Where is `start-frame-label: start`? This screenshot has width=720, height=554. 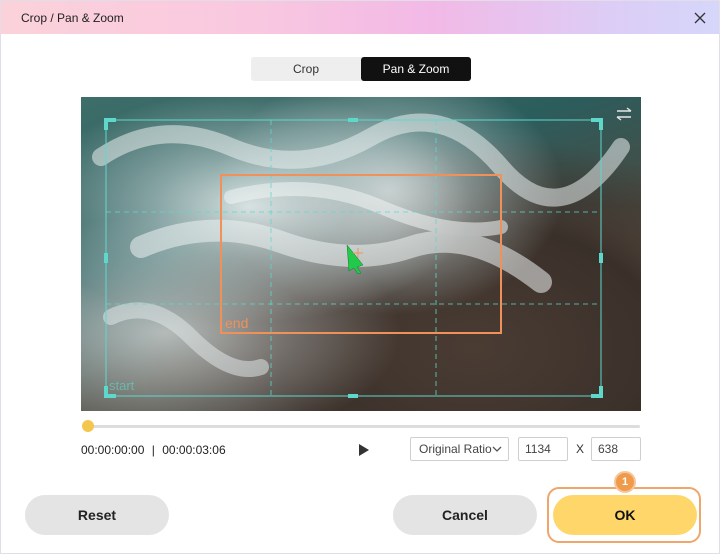 start-frame-label: start is located at coordinates (122, 385).